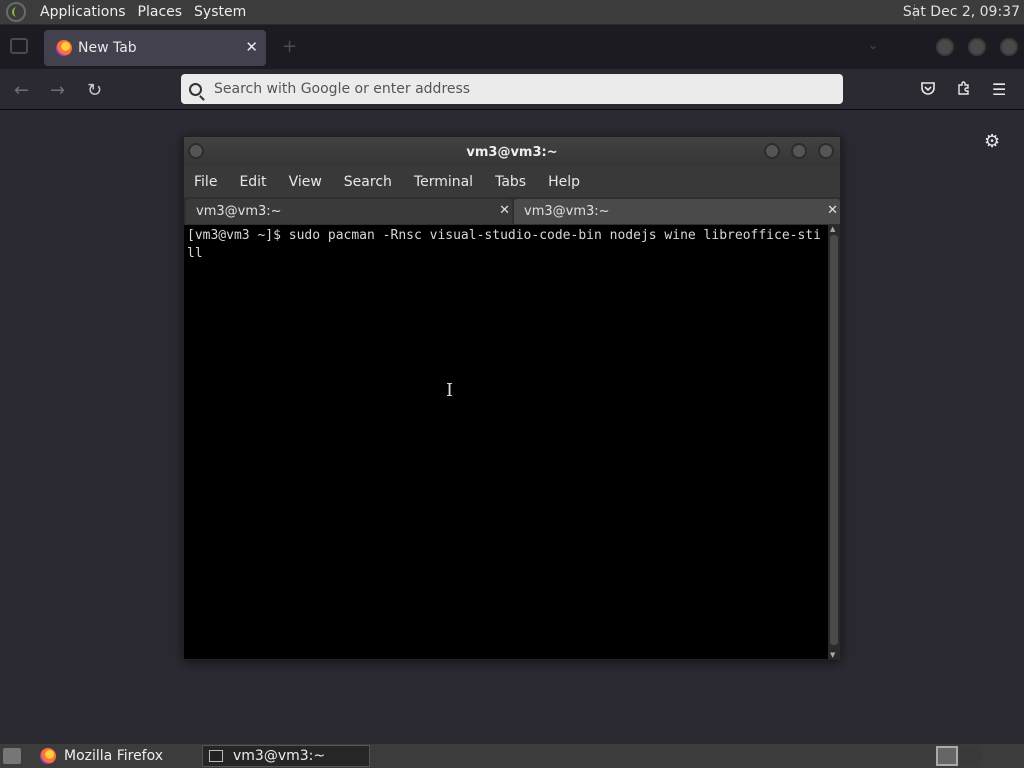 Image resolution: width=1024 pixels, height=768 pixels. What do you see at coordinates (443, 182) in the screenshot?
I see `menu-terminal: Terminal` at bounding box center [443, 182].